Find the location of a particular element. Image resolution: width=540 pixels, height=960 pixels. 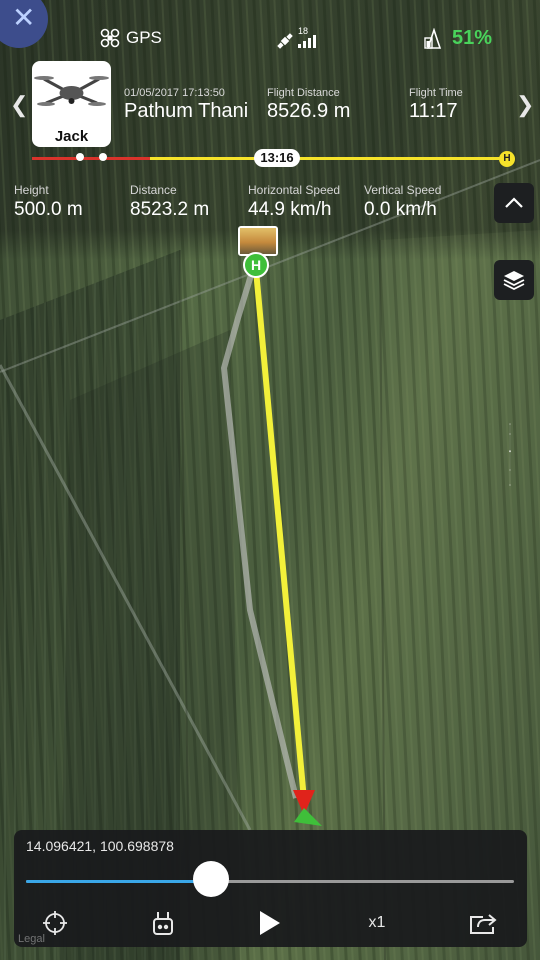

share-icon is located at coordinates (483, 924).